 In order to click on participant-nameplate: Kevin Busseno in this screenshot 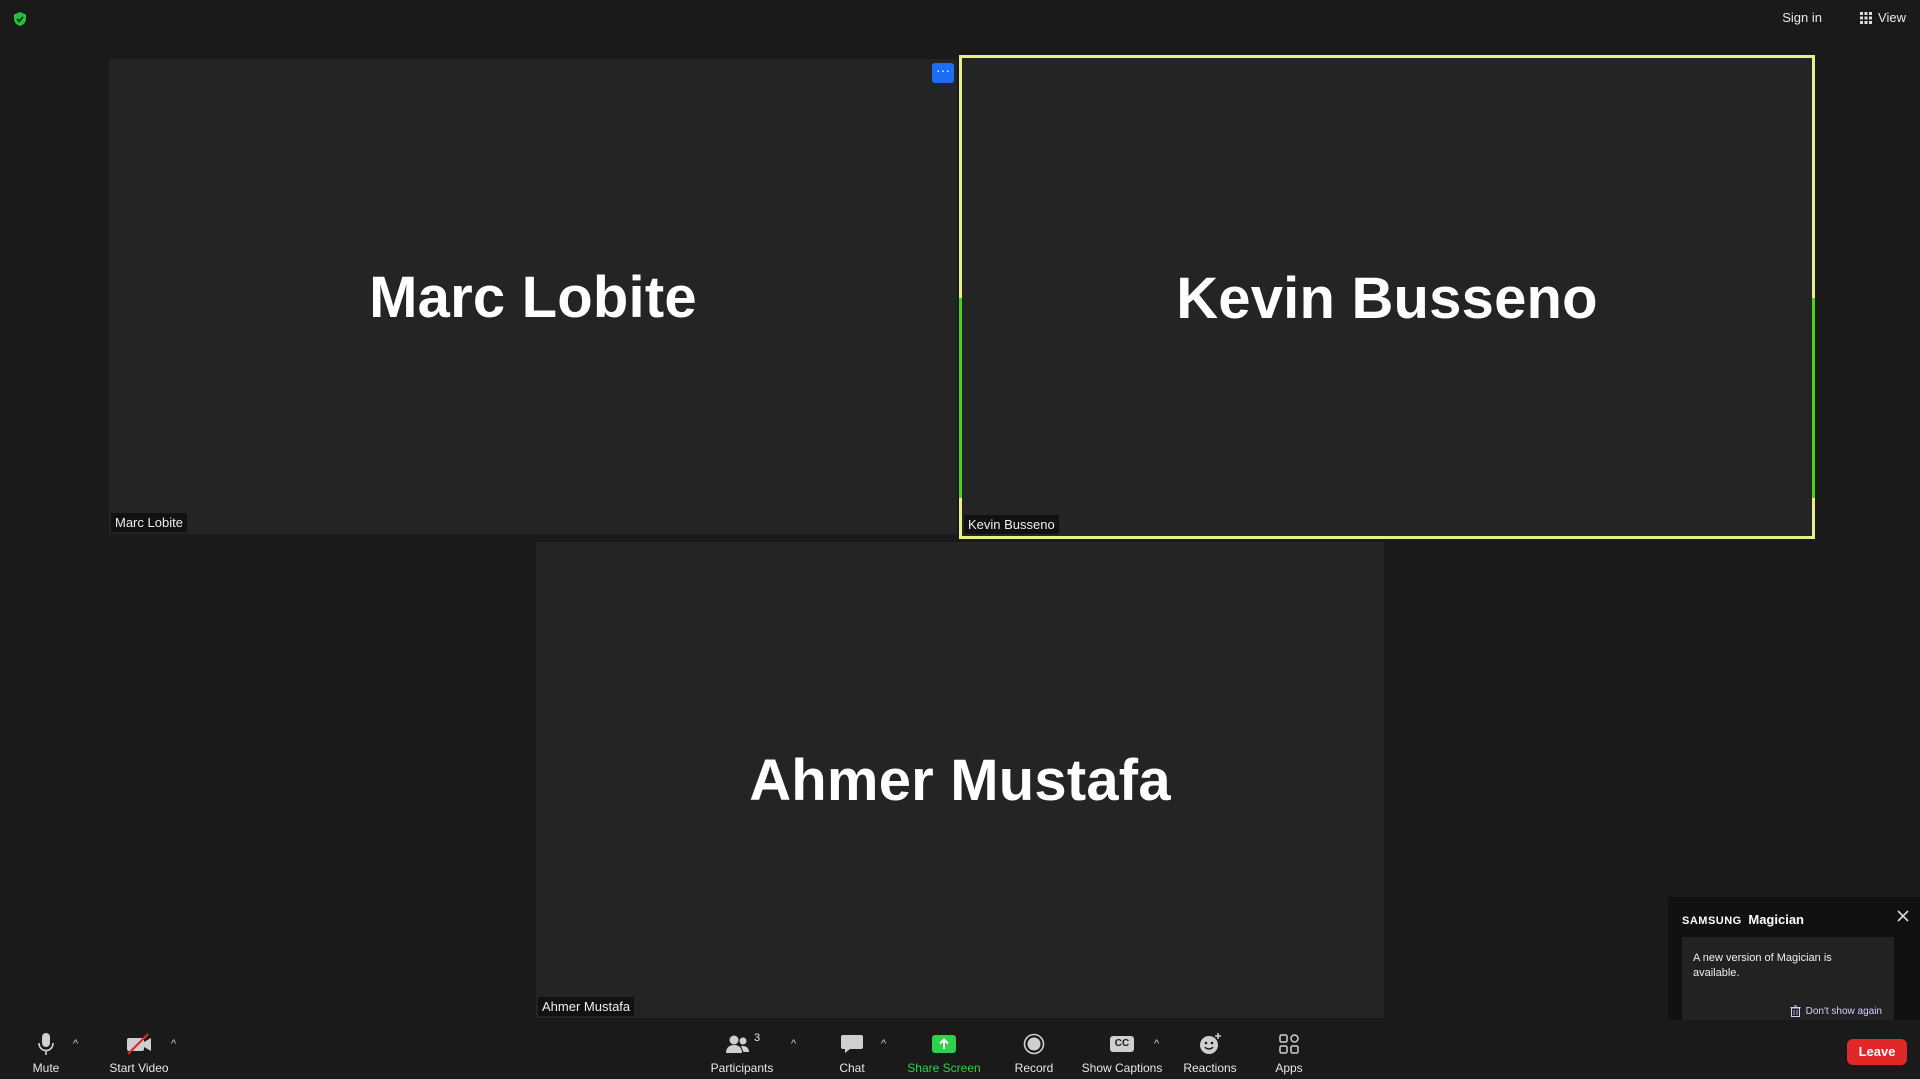, I will do `click(1011, 524)`.